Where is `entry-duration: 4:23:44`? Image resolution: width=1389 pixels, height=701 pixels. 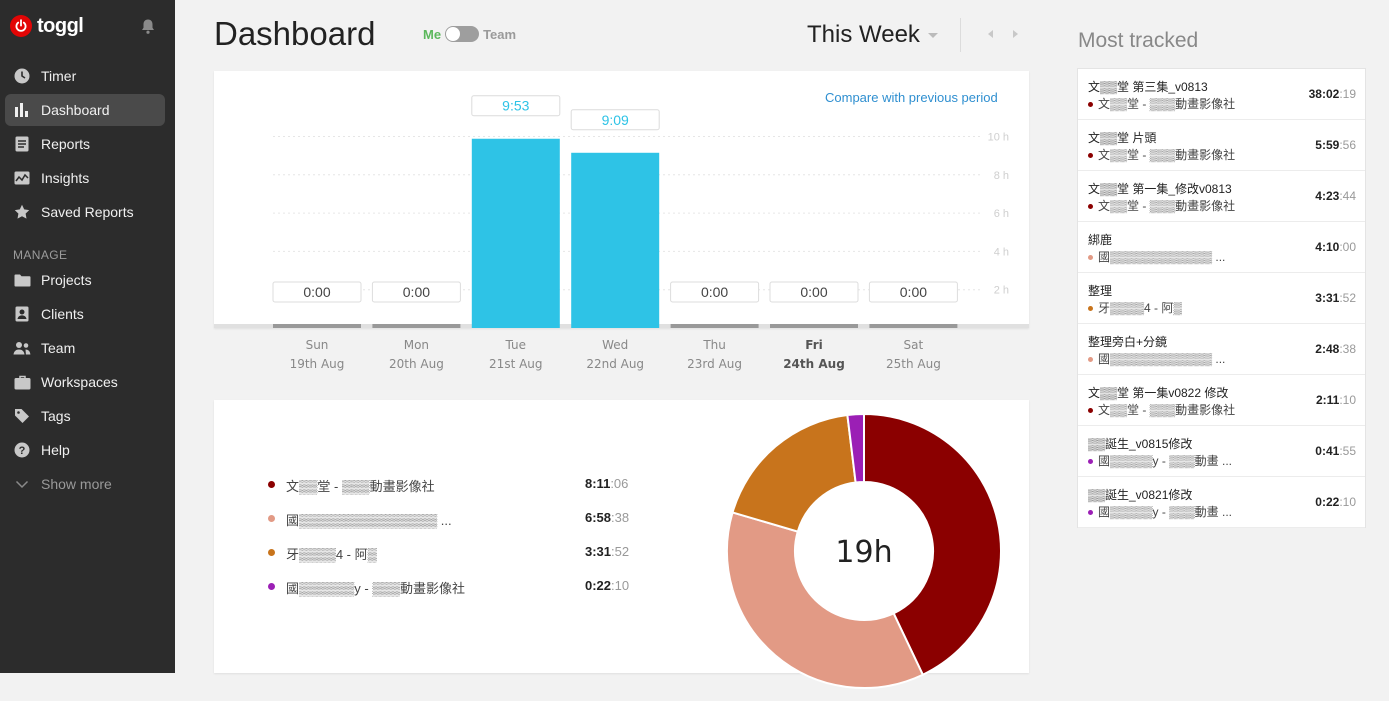 entry-duration: 4:23:44 is located at coordinates (1335, 196).